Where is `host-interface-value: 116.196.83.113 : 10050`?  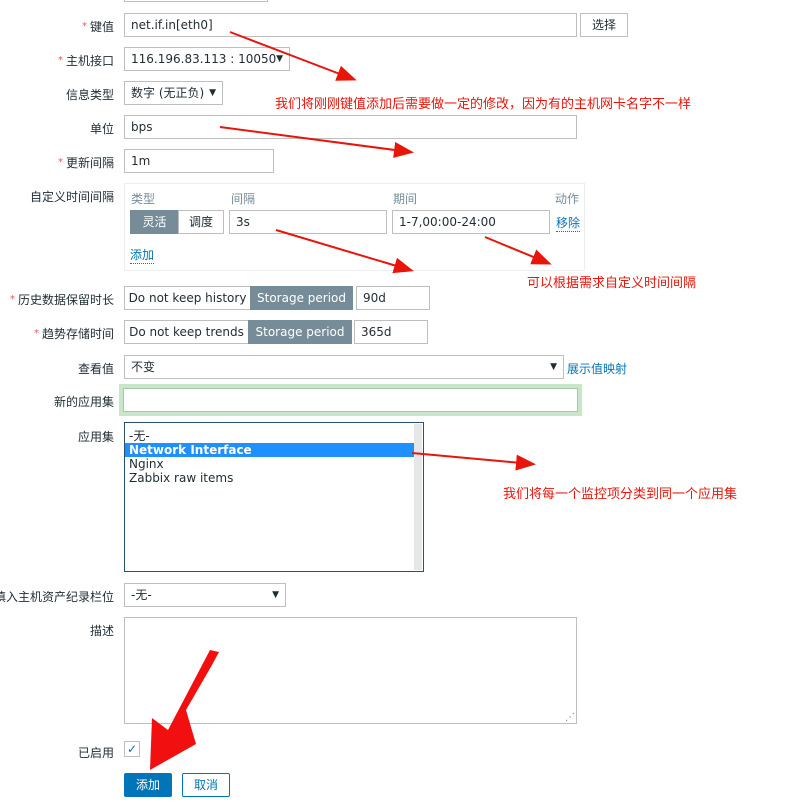 host-interface-value: 116.196.83.113 : 10050 is located at coordinates (204, 59).